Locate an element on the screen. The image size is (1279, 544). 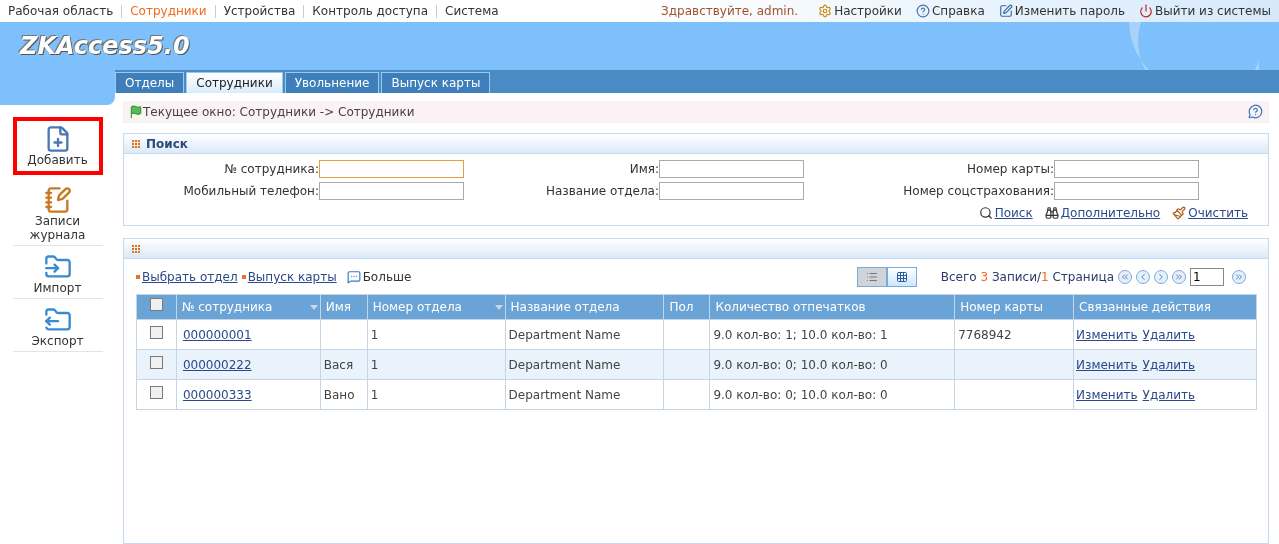
grid-icon is located at coordinates (901, 277).